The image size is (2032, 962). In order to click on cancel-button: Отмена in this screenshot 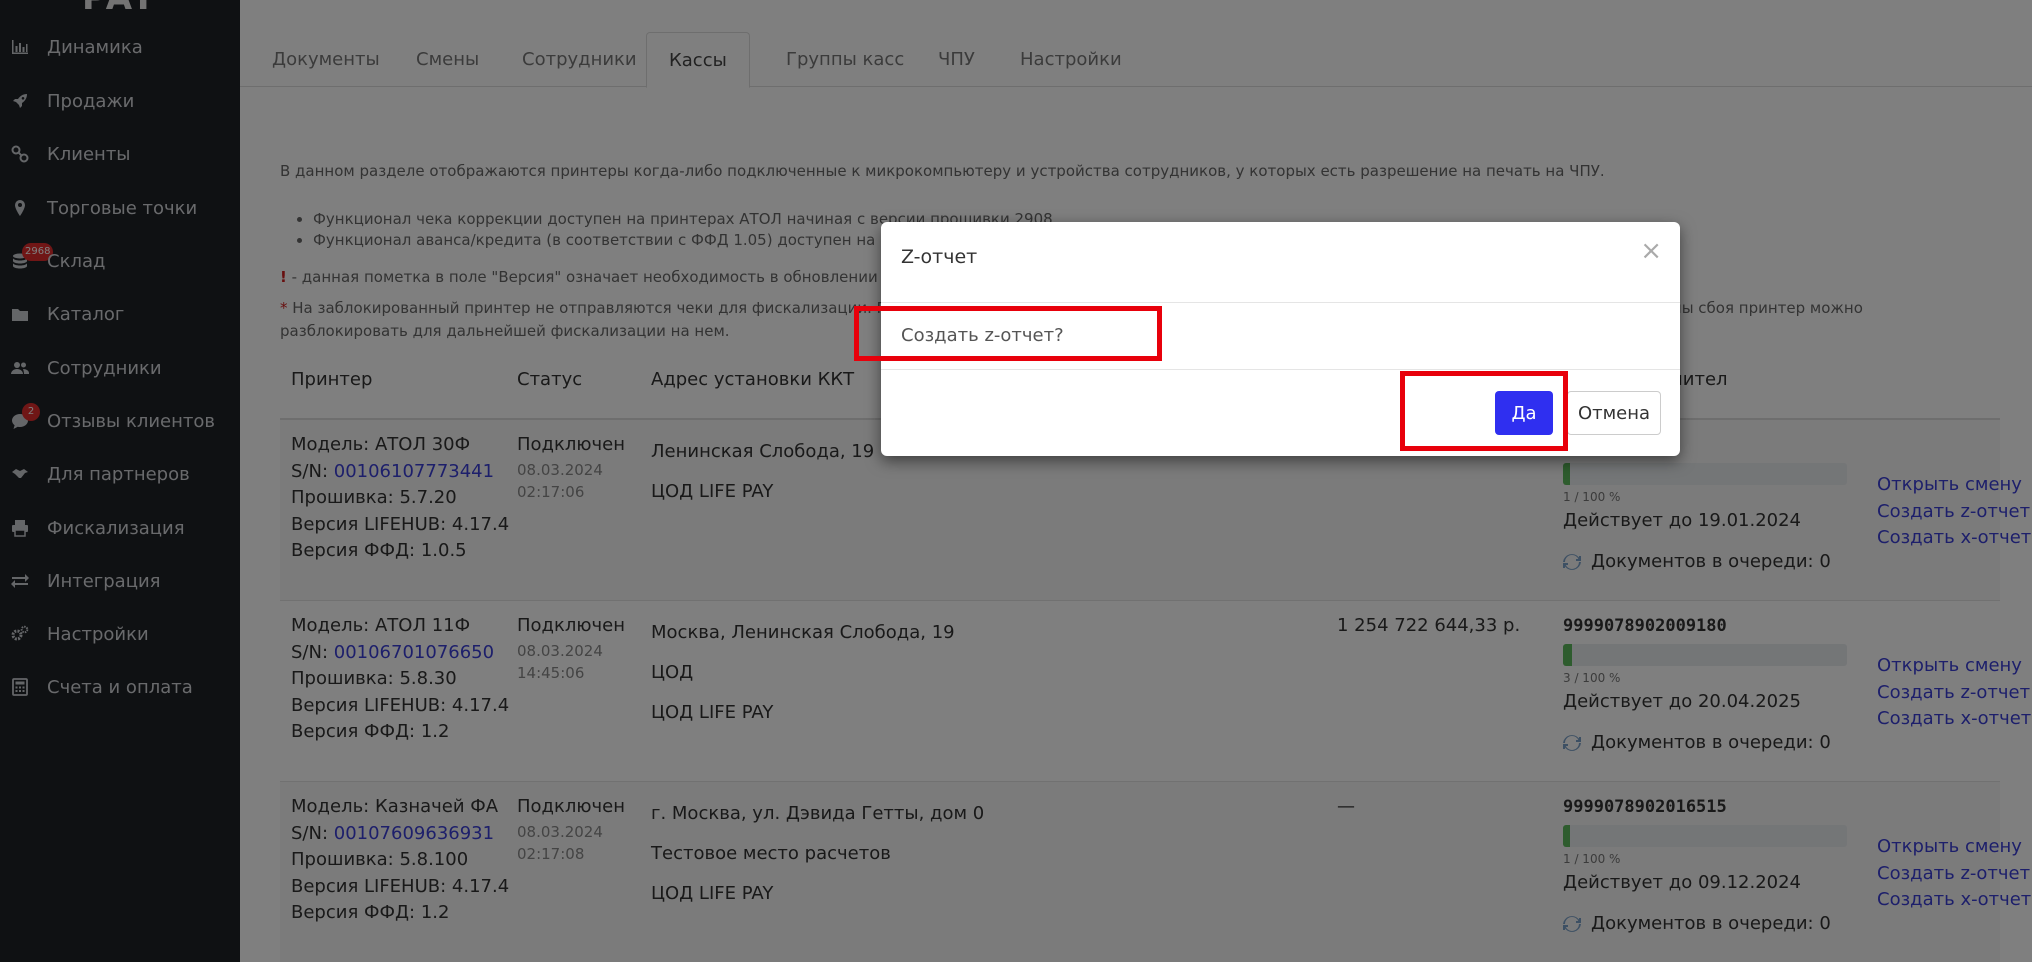, I will do `click(1614, 413)`.